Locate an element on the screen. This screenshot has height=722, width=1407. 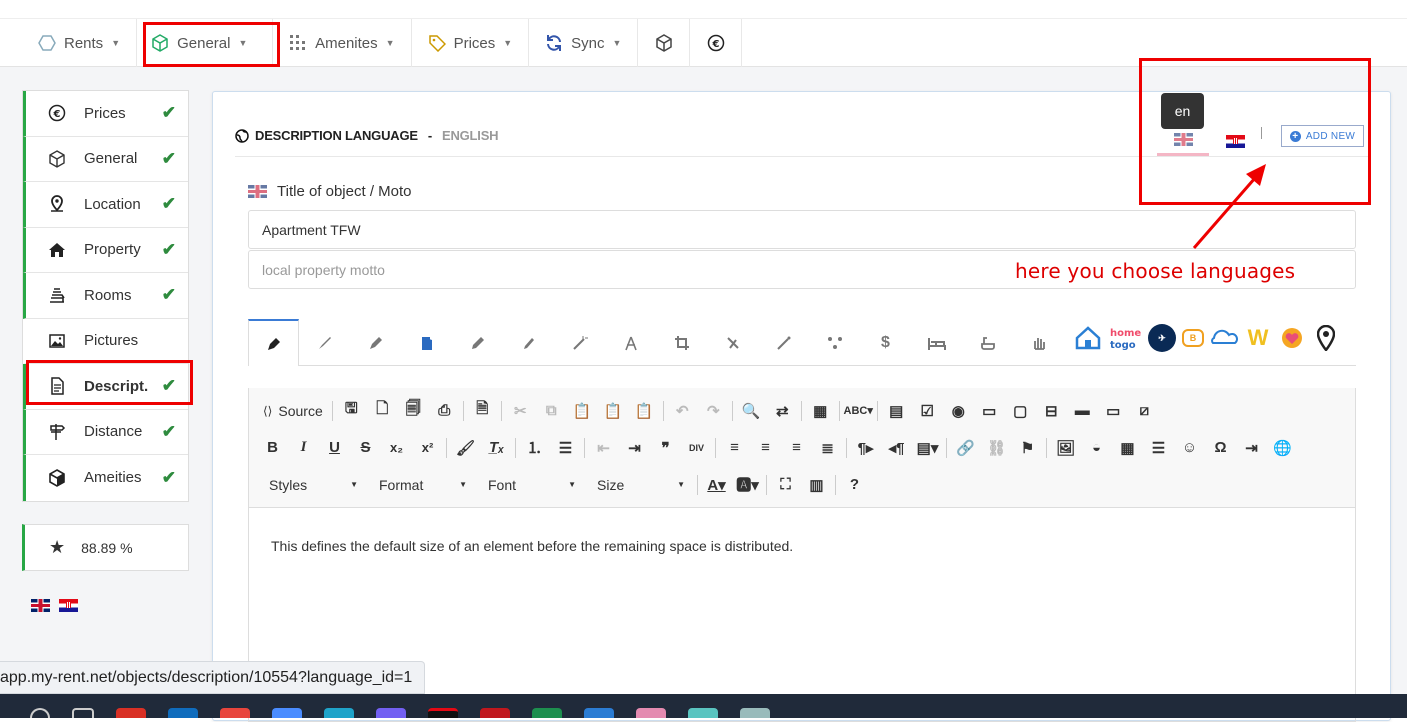
font-dropdown: Font ▼ is located at coordinates (529, 485).